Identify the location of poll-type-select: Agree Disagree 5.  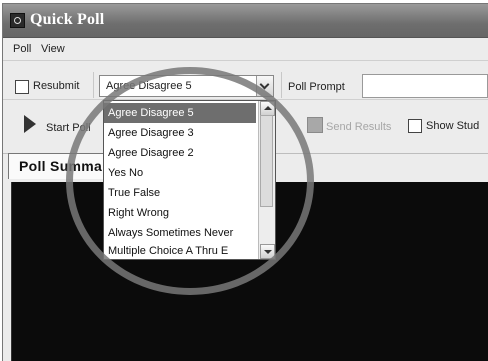
(186, 86).